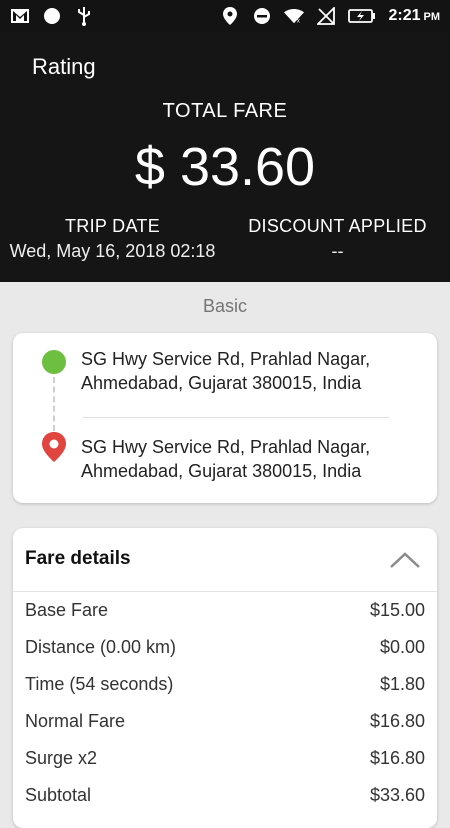  What do you see at coordinates (225, 610) in the screenshot?
I see `fare-row-base: Base Fare $15.00` at bounding box center [225, 610].